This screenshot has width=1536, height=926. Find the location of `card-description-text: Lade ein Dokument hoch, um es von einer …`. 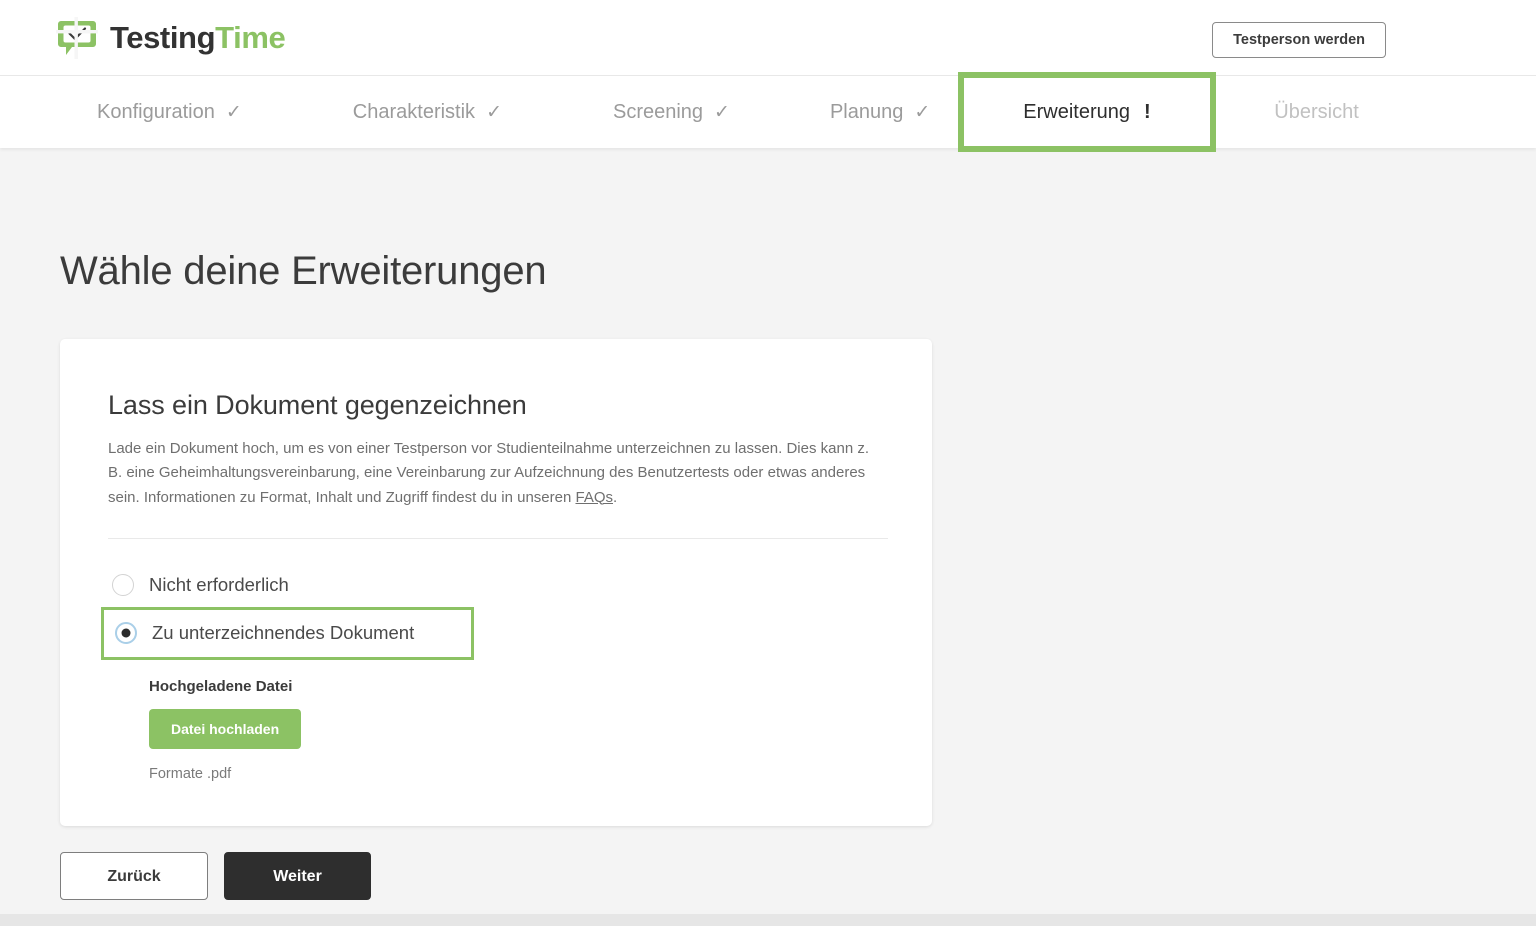

card-description-text: Lade ein Dokument hoch, um es von einer … is located at coordinates (489, 473).